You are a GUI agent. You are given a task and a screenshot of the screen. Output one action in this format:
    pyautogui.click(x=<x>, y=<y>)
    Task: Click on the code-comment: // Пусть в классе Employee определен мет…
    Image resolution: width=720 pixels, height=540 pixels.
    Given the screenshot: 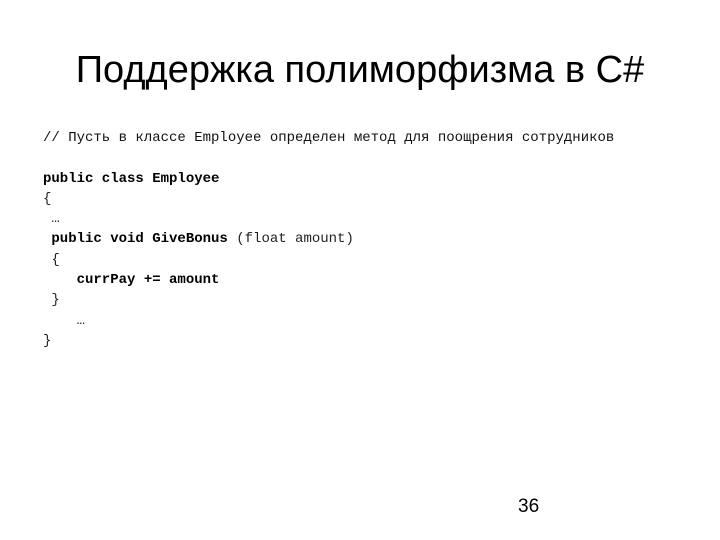 What is the action you would take?
    pyautogui.click(x=329, y=138)
    